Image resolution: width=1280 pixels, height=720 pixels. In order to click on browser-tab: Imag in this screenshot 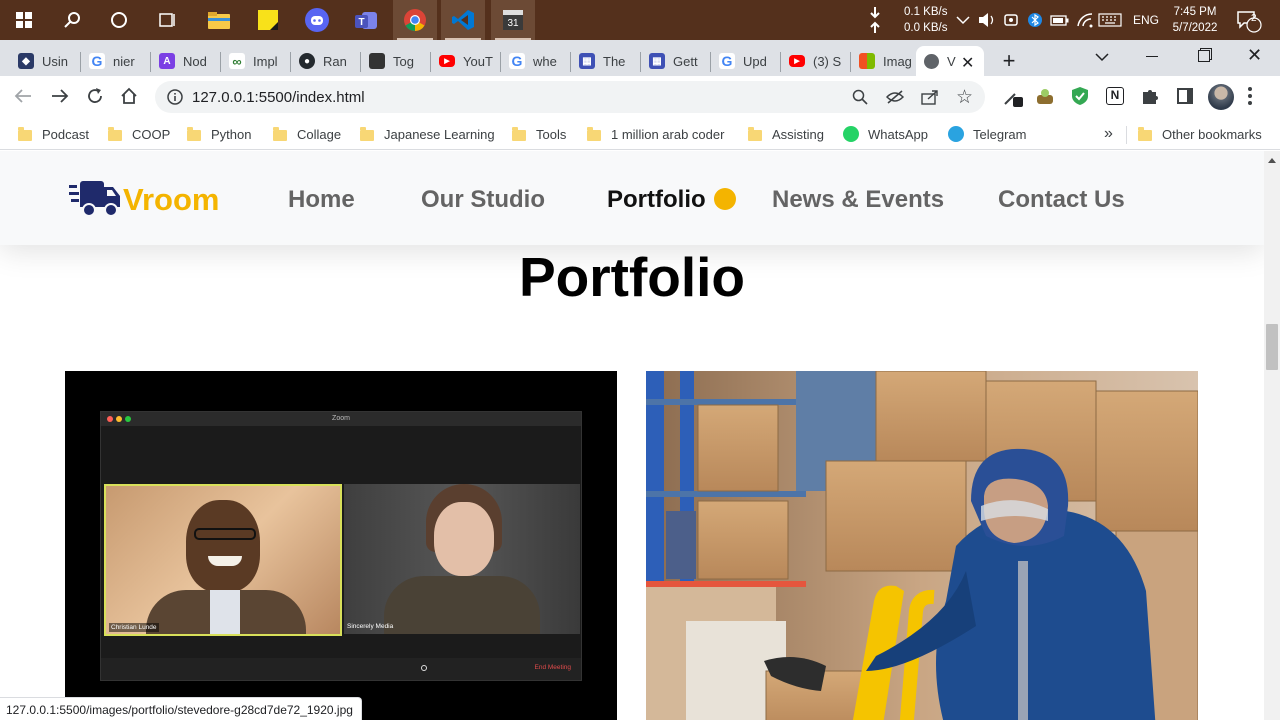, I will do `click(883, 61)`.